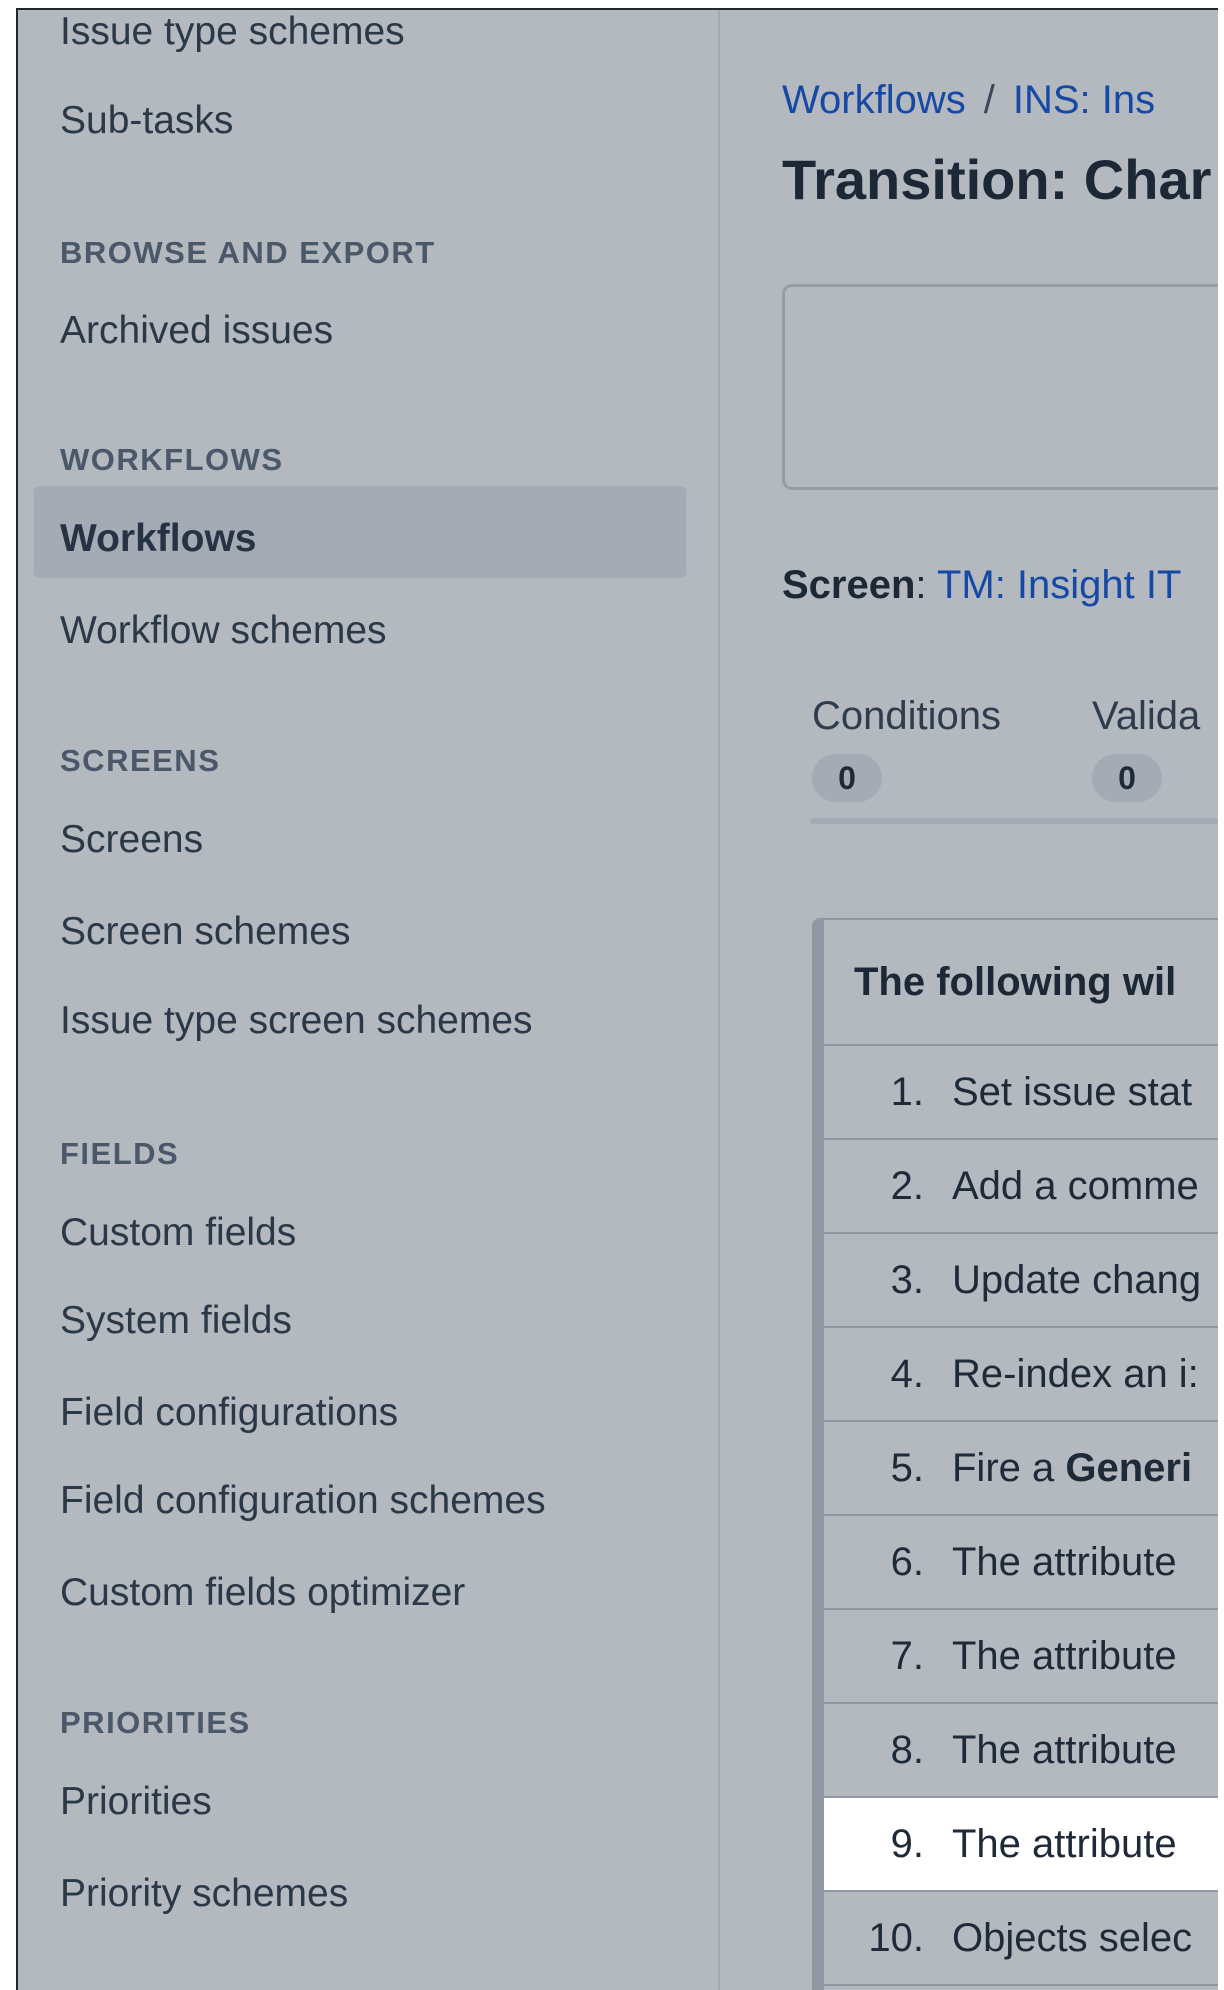  What do you see at coordinates (1059, 585) in the screenshot?
I see `screen-link: TM: Insight IT` at bounding box center [1059, 585].